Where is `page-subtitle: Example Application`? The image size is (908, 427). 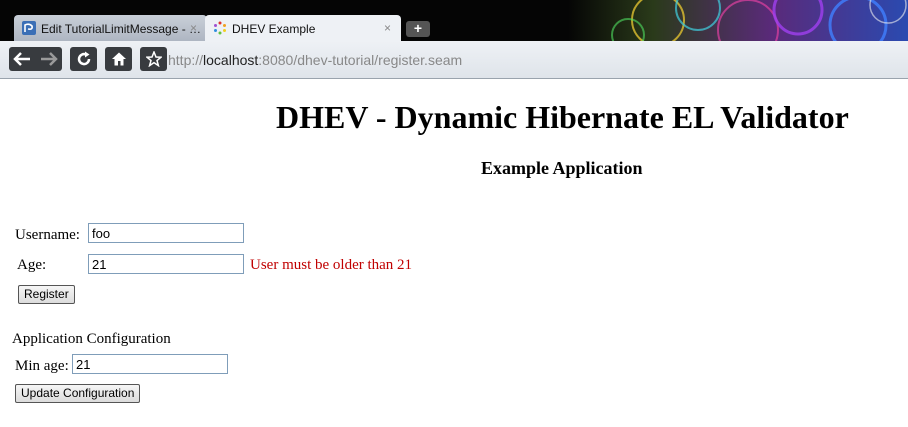 page-subtitle: Example Application is located at coordinates (562, 168).